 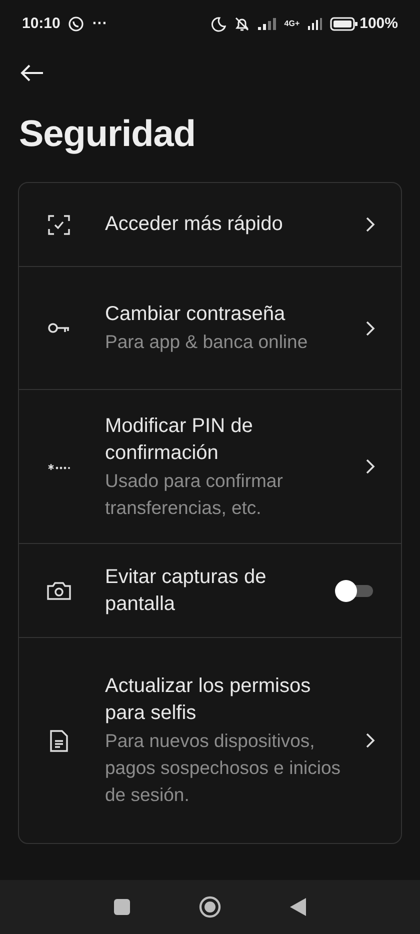 I want to click on row-subtitle: Usado para confirmar transferencias, etc., so click(x=194, y=494).